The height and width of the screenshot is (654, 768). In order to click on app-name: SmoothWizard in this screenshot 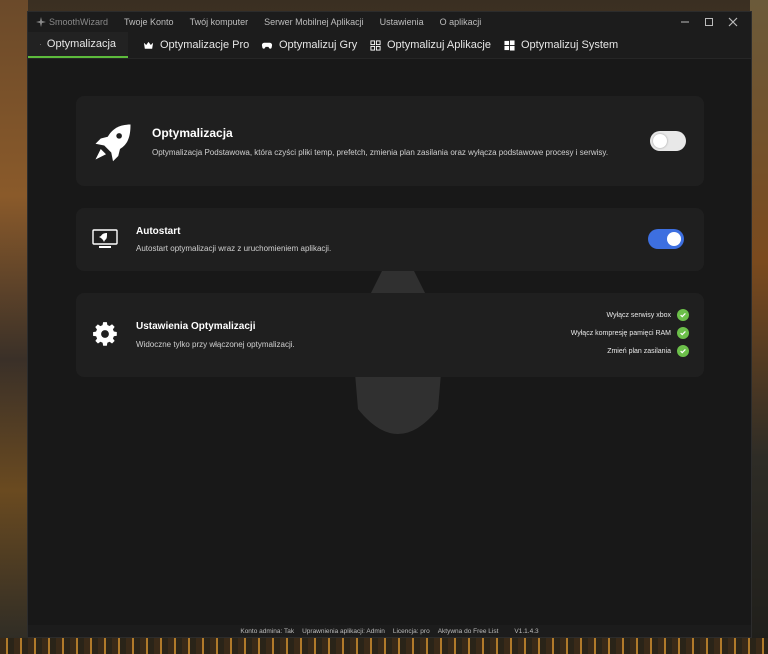, I will do `click(79, 22)`.